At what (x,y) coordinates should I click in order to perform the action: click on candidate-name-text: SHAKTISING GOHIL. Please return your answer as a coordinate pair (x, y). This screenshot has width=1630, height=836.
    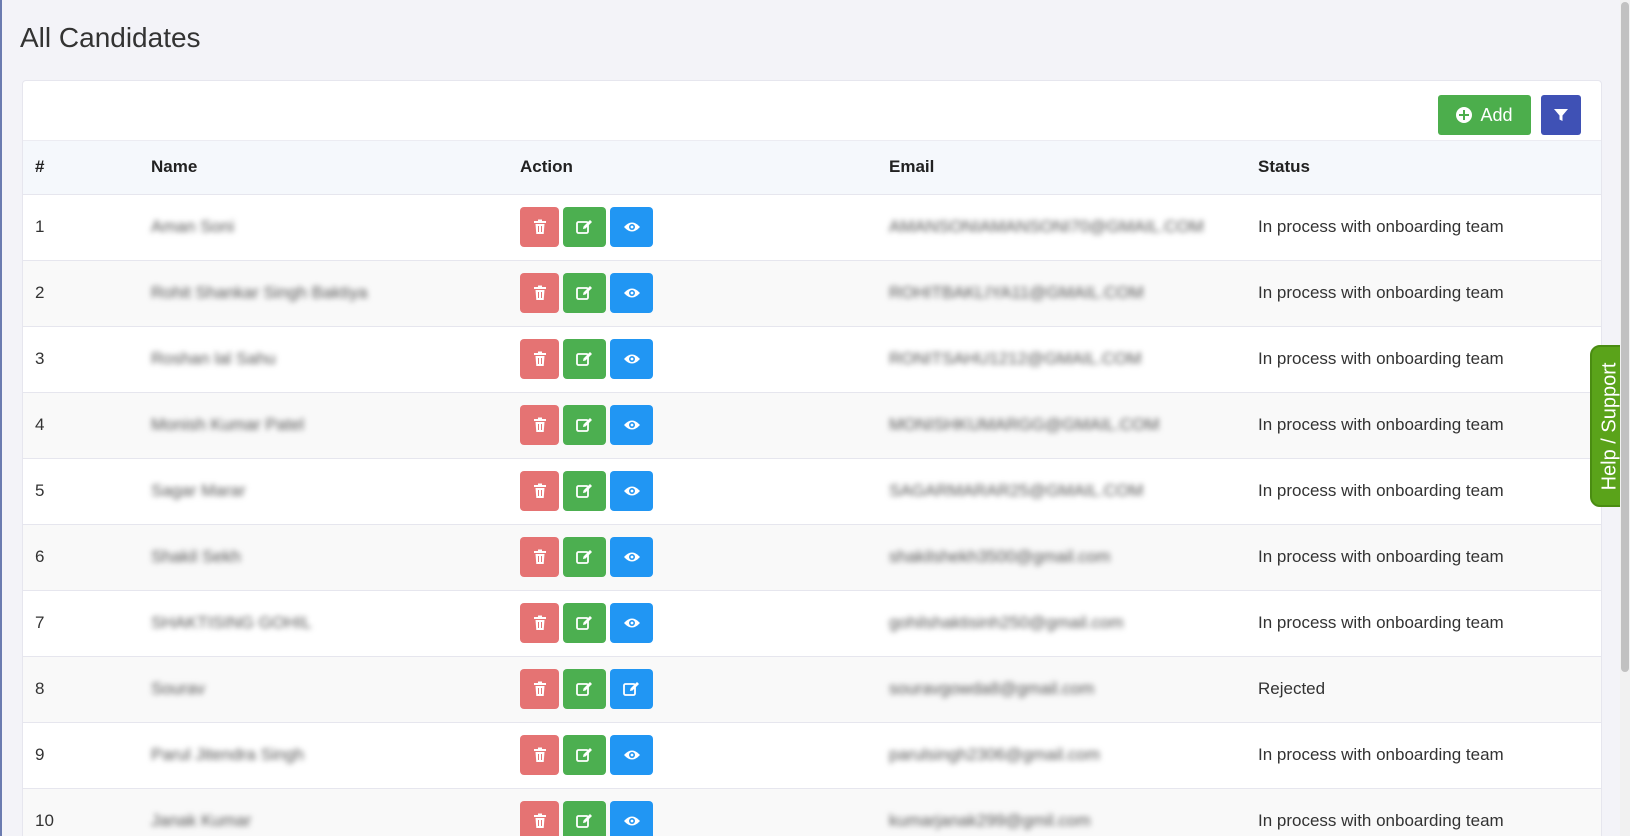
    Looking at the image, I should click on (231, 622).